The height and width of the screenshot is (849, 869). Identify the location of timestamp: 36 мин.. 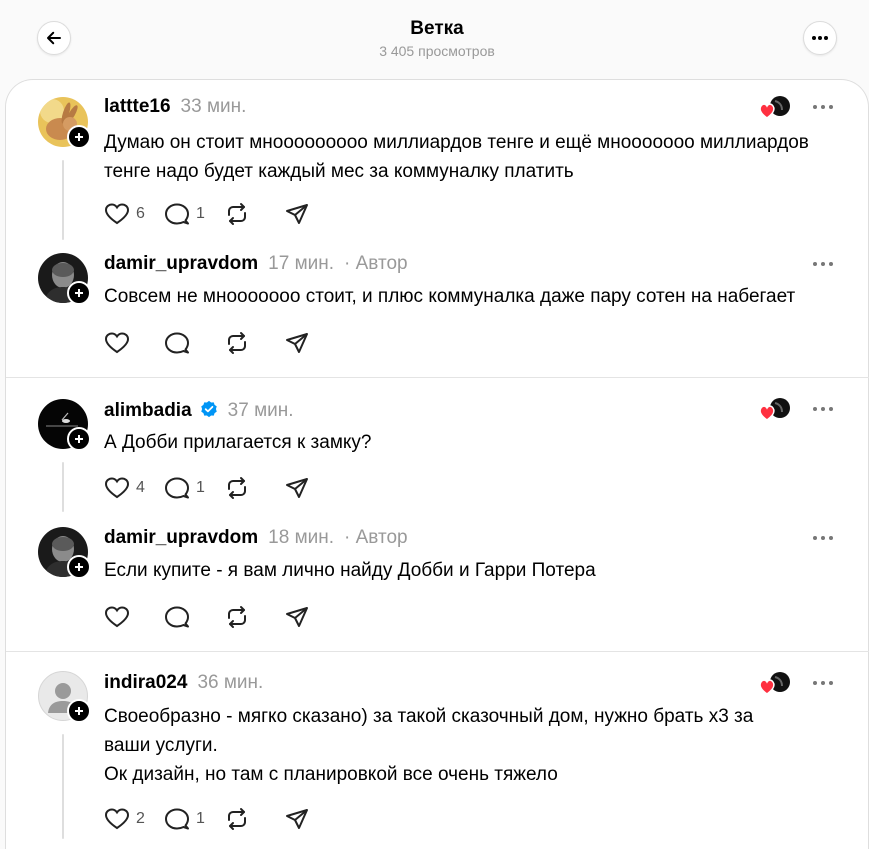
(230, 683).